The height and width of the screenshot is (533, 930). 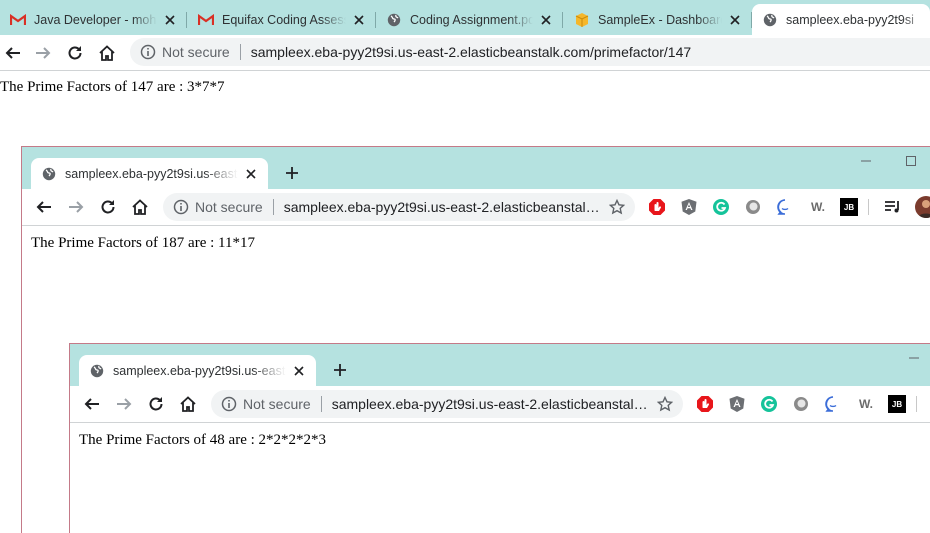 What do you see at coordinates (143, 243) in the screenshot?
I see `page-content: The Prime Factors of 187 are : 11*17` at bounding box center [143, 243].